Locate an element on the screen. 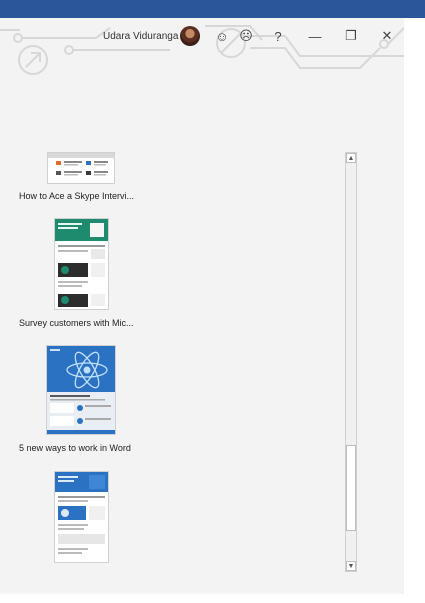  restore-icon: ❐ is located at coordinates (351, 36).